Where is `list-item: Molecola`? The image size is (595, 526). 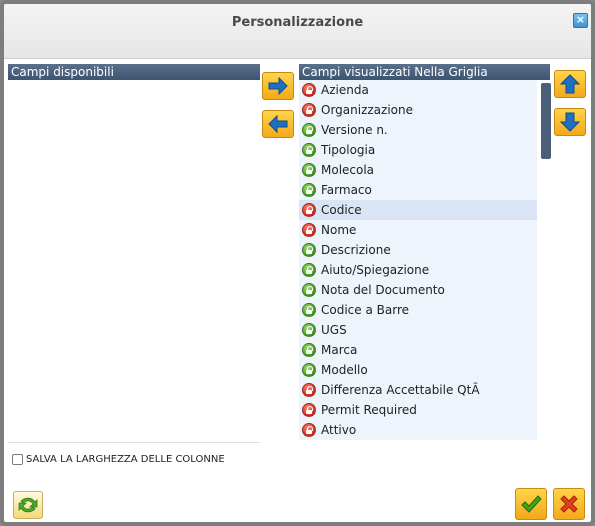 list-item: Molecola is located at coordinates (418, 170).